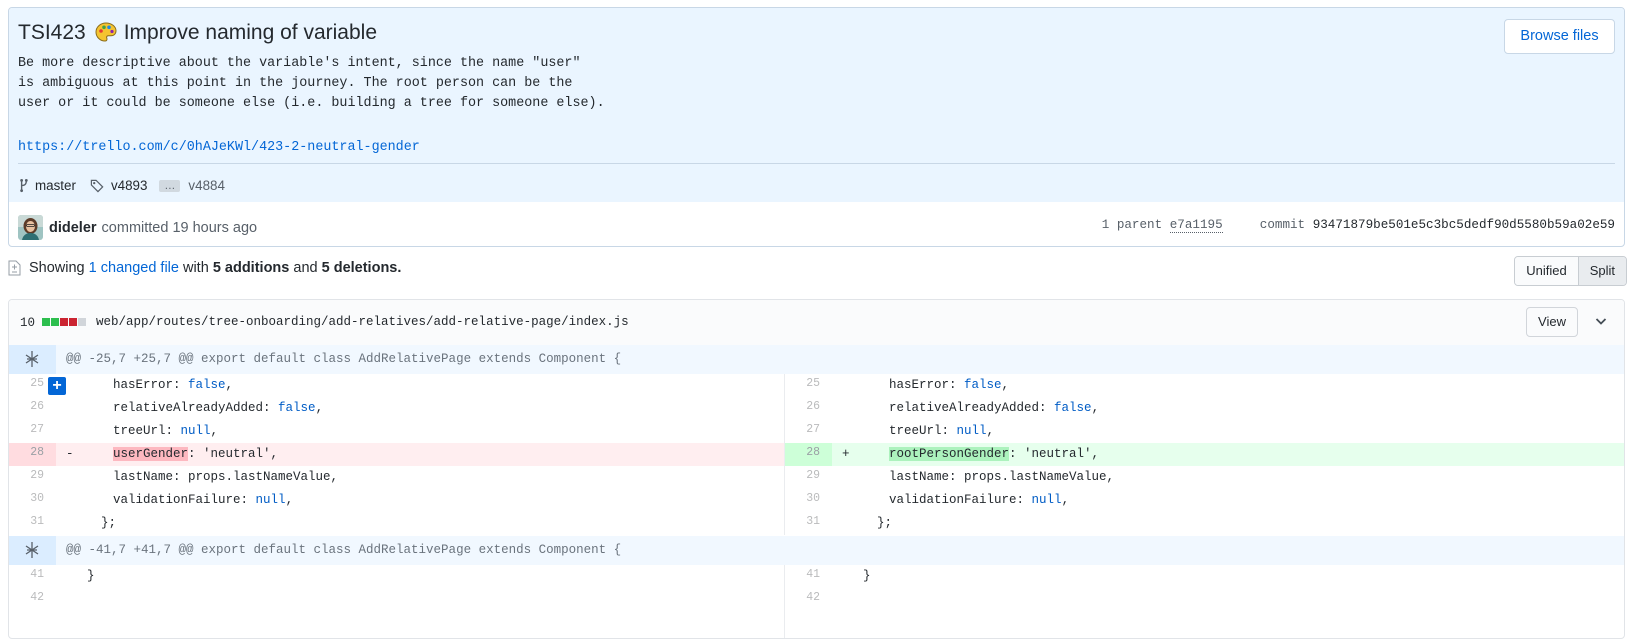 The height and width of the screenshot is (639, 1635). Describe the element at coordinates (1282, 225) in the screenshot. I see `commit-label: commit` at that location.